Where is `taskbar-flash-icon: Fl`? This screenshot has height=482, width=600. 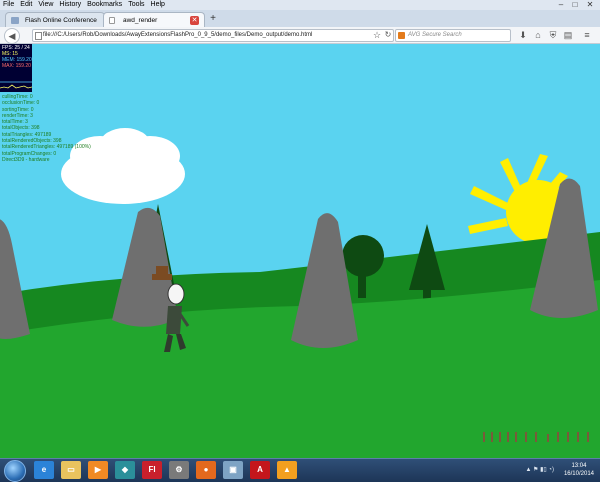 taskbar-flash-icon: Fl is located at coordinates (152, 470).